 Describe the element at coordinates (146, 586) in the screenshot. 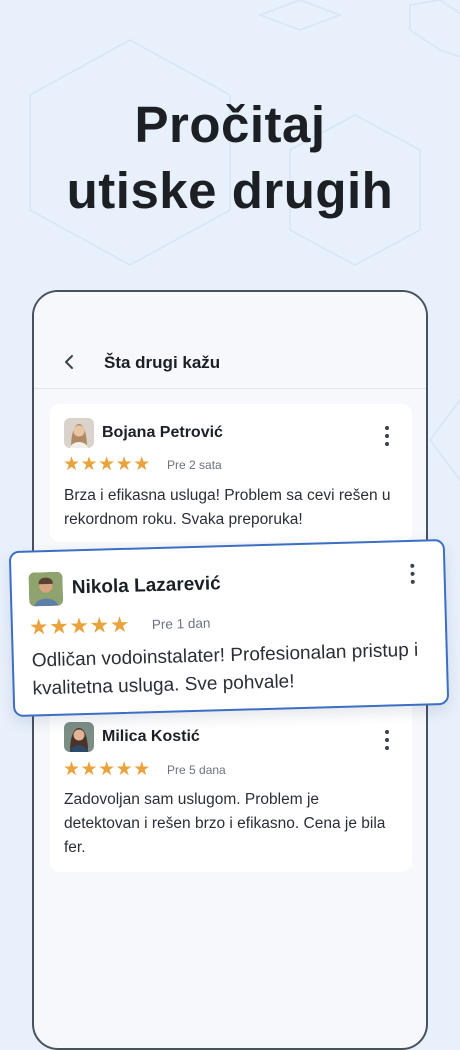

I see `reviewer-name: Nikola Lazarević` at that location.